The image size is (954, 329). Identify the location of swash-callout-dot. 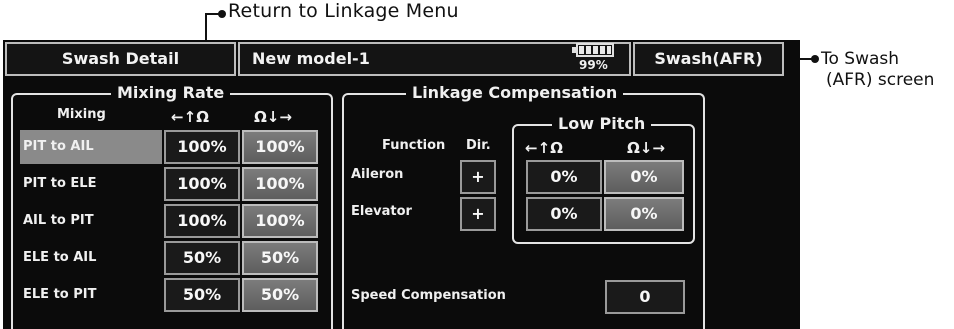
(815, 59).